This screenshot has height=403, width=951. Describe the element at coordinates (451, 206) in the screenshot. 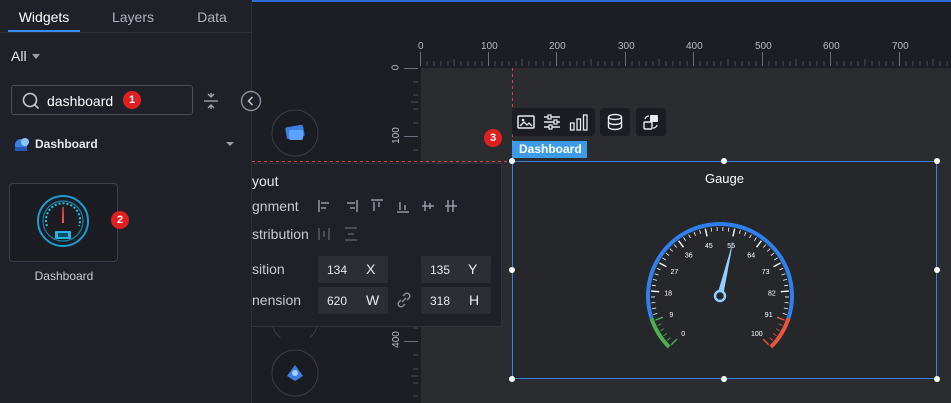

I see `align-center-icon` at that location.